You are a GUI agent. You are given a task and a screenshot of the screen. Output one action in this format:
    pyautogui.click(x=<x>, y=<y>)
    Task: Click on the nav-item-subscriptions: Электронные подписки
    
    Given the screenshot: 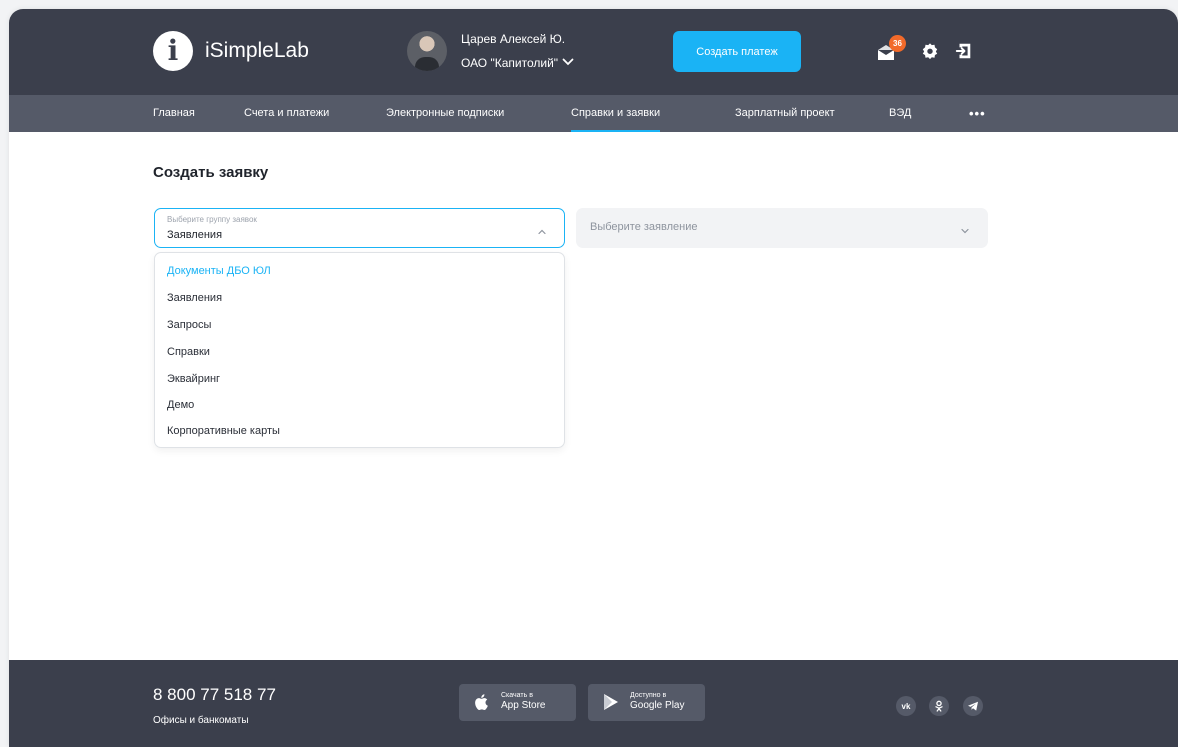 What is the action you would take?
    pyautogui.click(x=445, y=113)
    